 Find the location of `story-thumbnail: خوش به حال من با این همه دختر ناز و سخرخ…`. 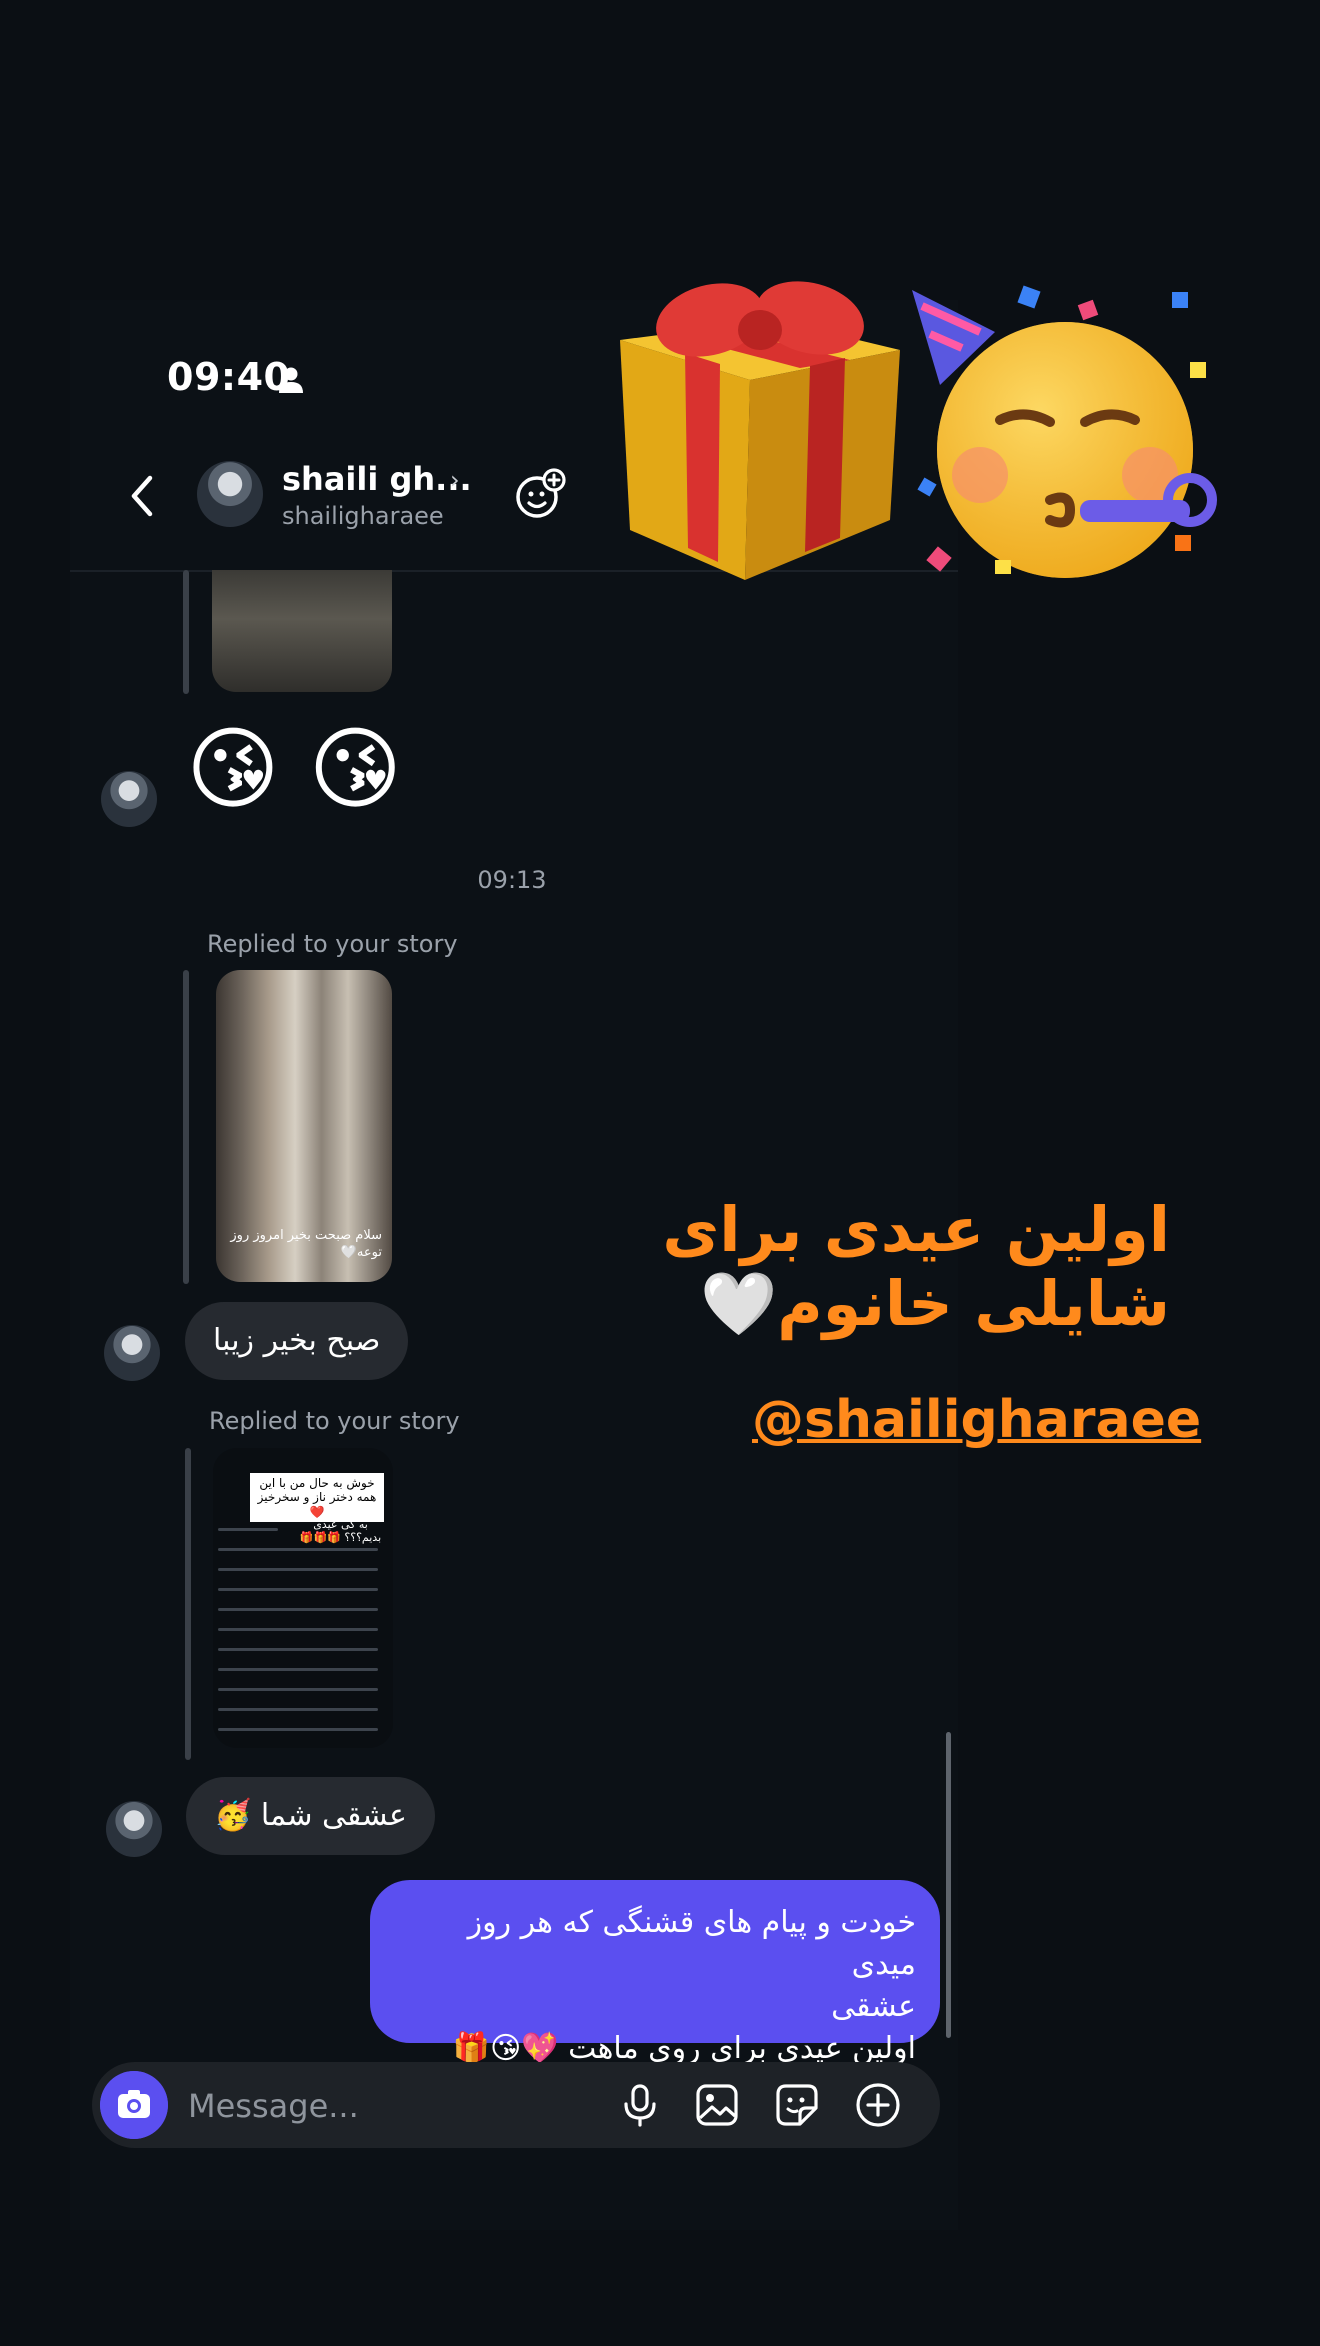

story-thumbnail: خوش به حال من با این همه دختر ناز و سخرخ… is located at coordinates (303, 1598).